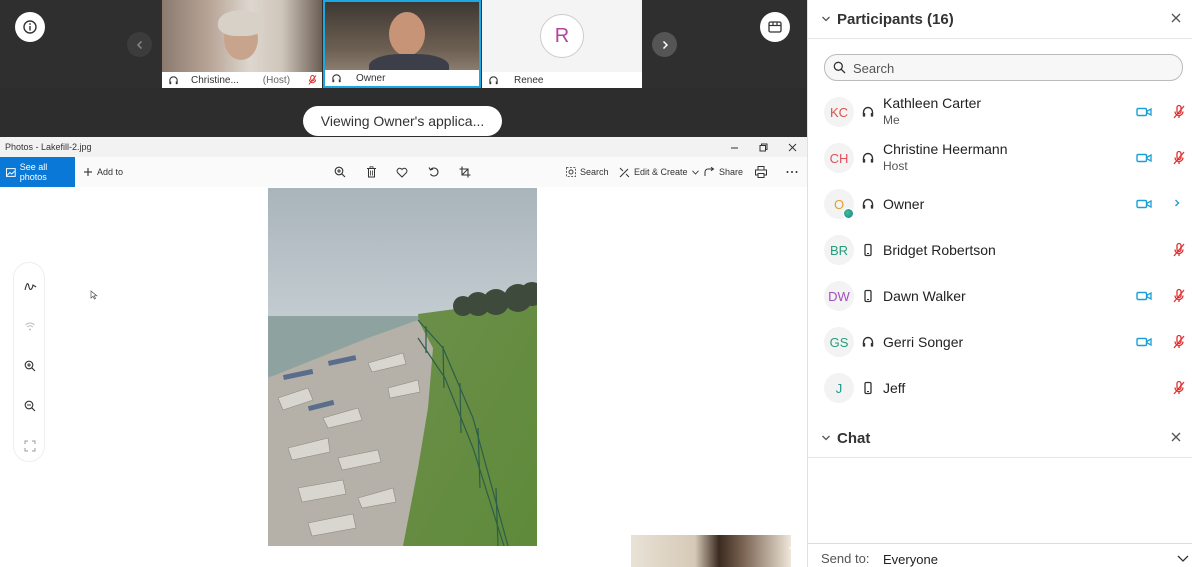  I want to click on self-view-video, so click(713, 551).